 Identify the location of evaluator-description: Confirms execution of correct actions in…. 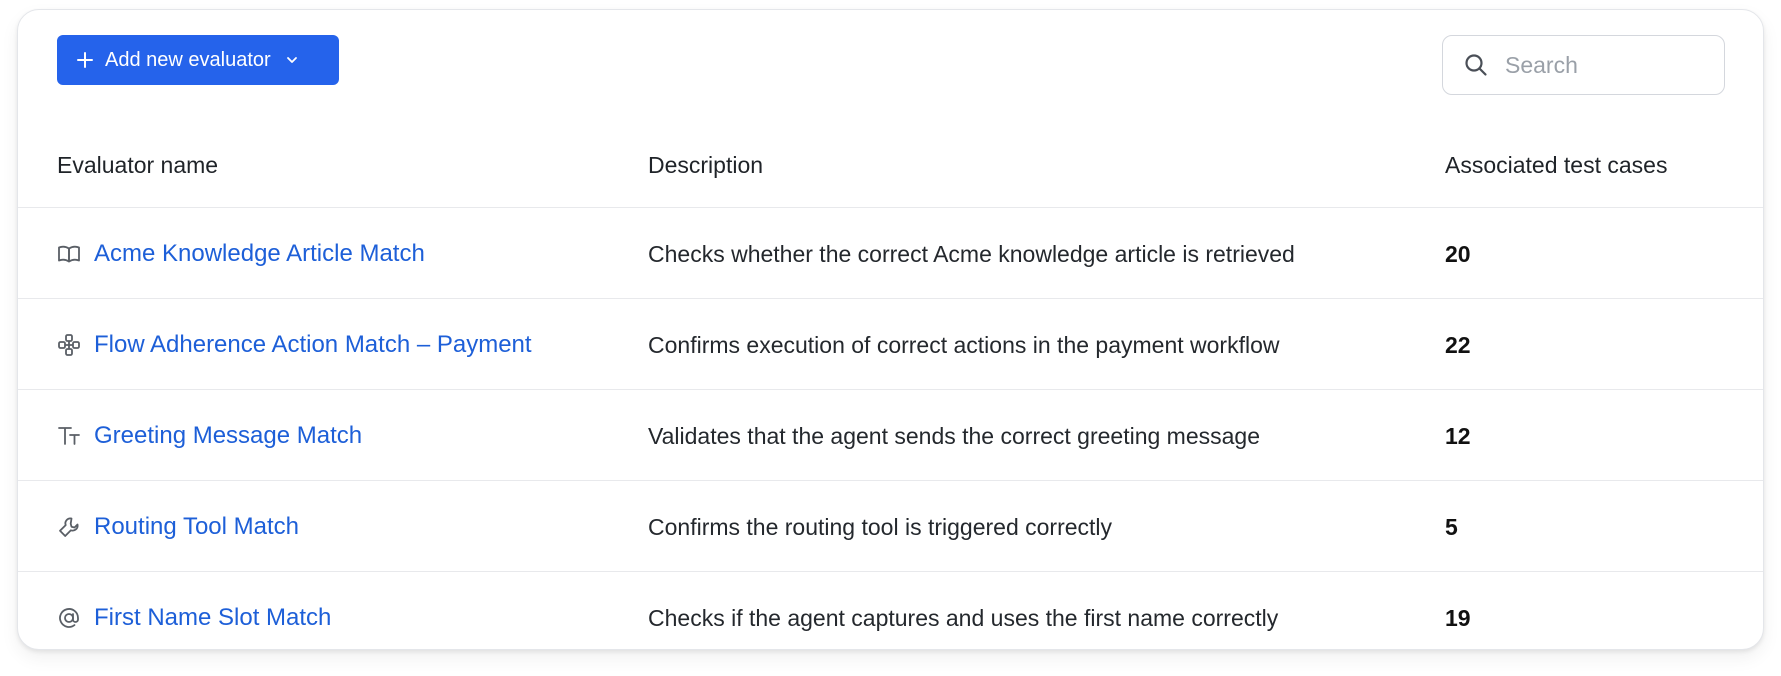
(964, 344).